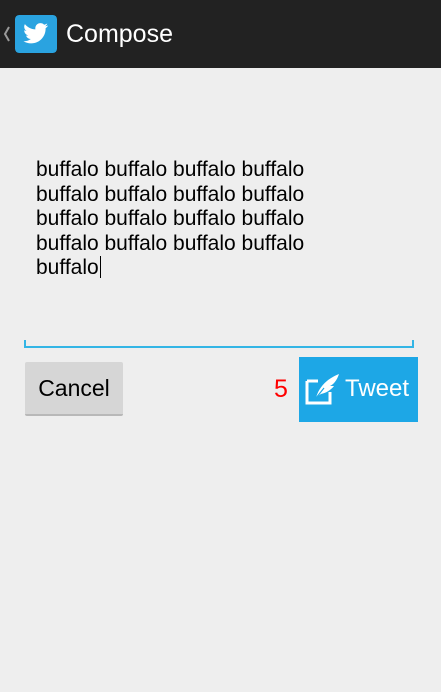  Describe the element at coordinates (7, 34) in the screenshot. I see `chevron-left-icon` at that location.